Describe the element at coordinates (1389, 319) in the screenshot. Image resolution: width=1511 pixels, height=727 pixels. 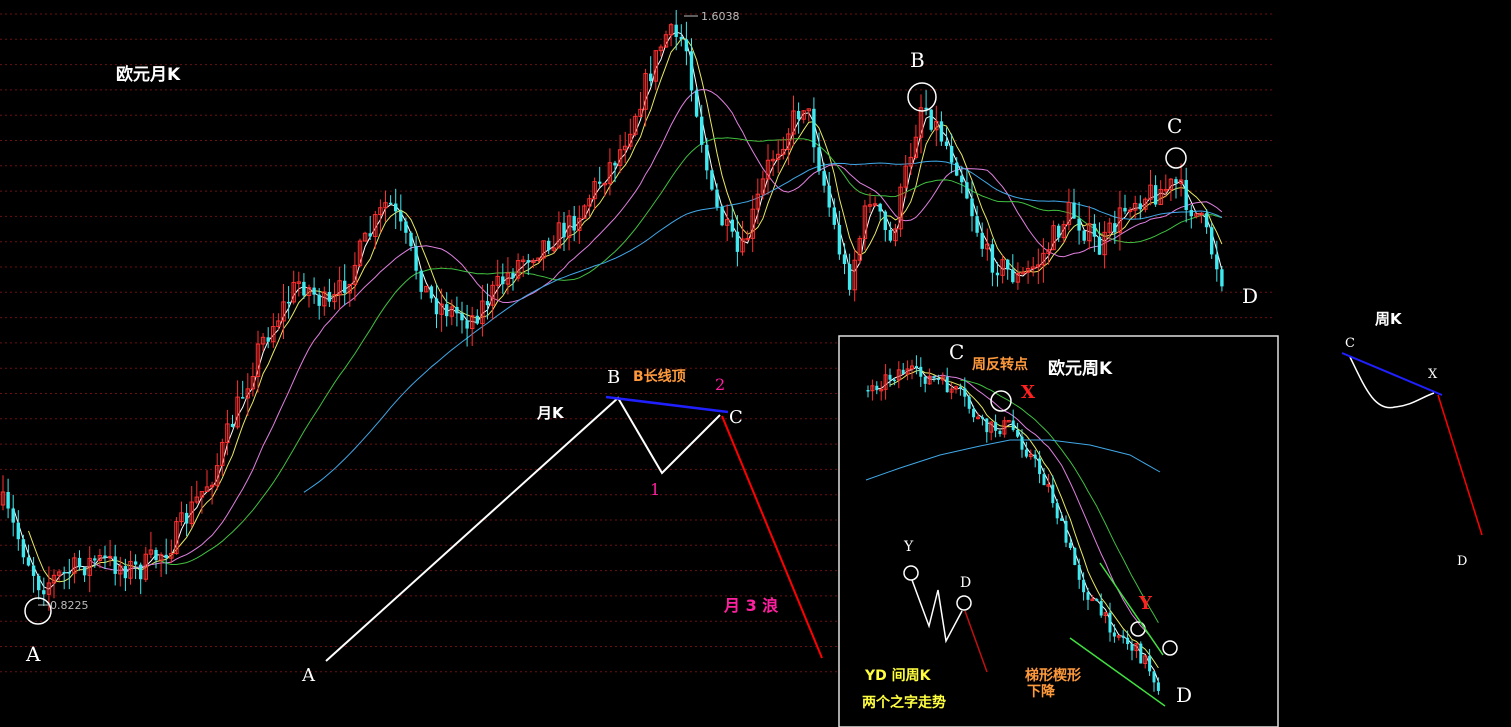
I see `right-schematic-title: 周K` at that location.